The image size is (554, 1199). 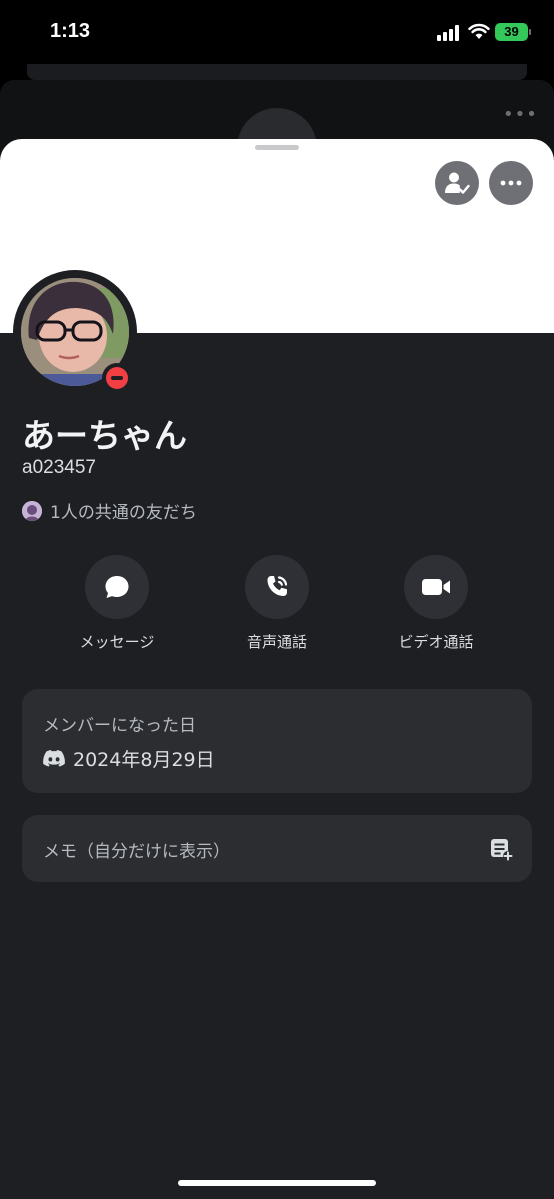 I want to click on more-icon, so click(x=511, y=183).